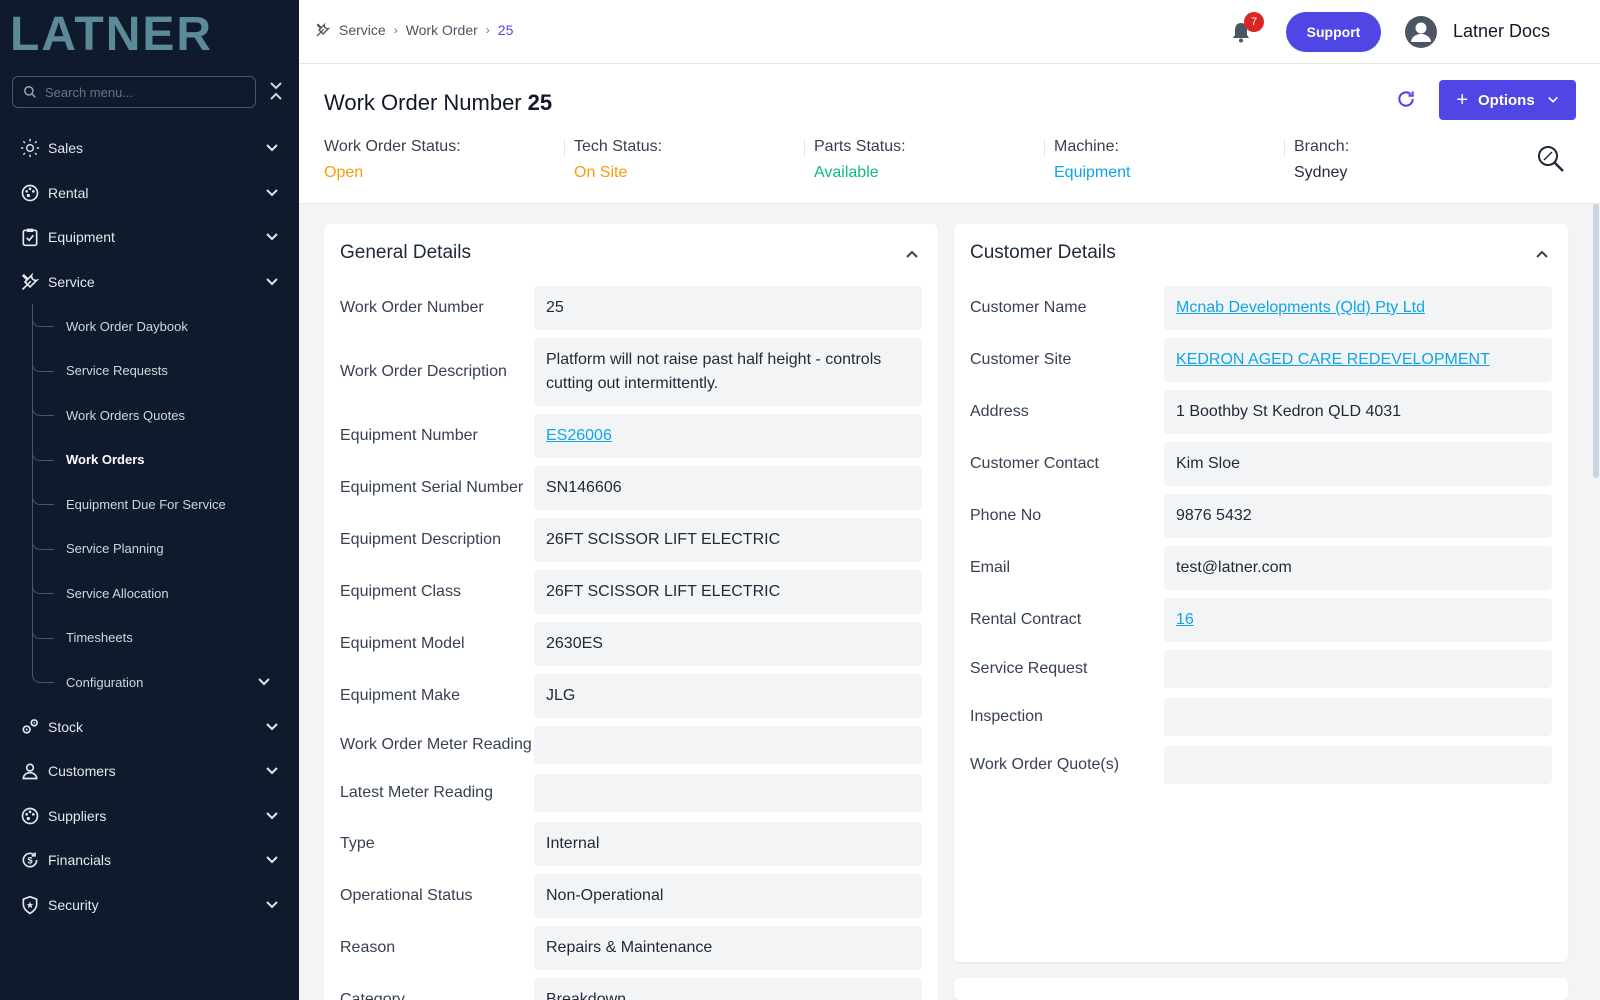 Image resolution: width=1600 pixels, height=1000 pixels. Describe the element at coordinates (1501, 31) in the screenshot. I see `user-name: Latner Docs` at that location.